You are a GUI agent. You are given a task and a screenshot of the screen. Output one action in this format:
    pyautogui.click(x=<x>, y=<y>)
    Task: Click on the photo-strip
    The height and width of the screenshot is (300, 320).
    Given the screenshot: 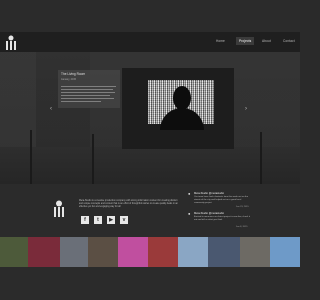 What is the action you would take?
    pyautogui.click(x=150, y=252)
    